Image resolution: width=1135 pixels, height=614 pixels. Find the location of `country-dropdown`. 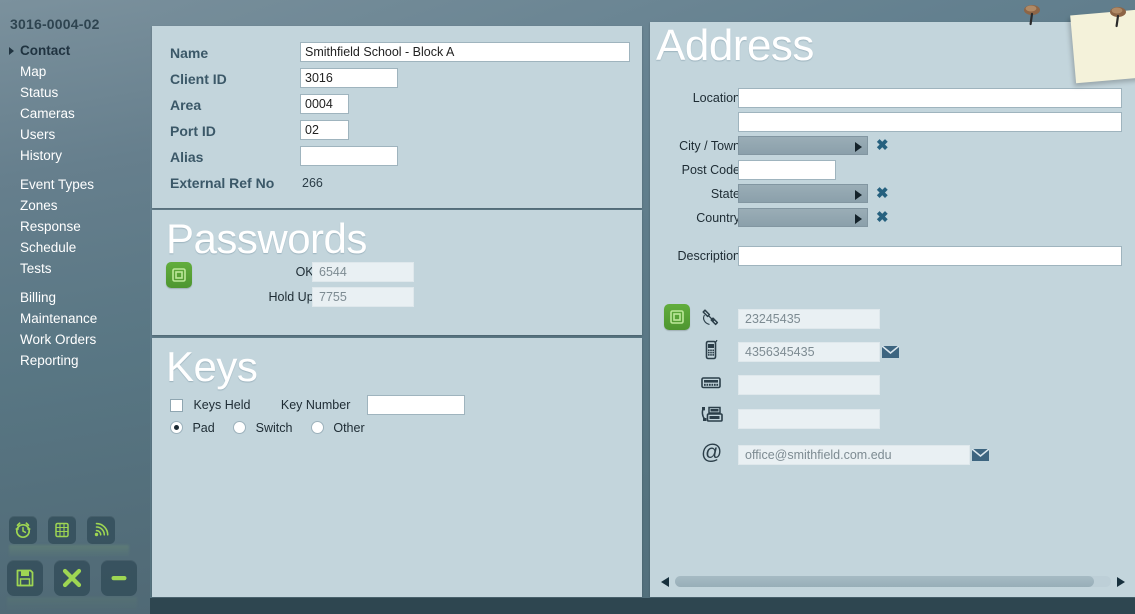

country-dropdown is located at coordinates (803, 217).